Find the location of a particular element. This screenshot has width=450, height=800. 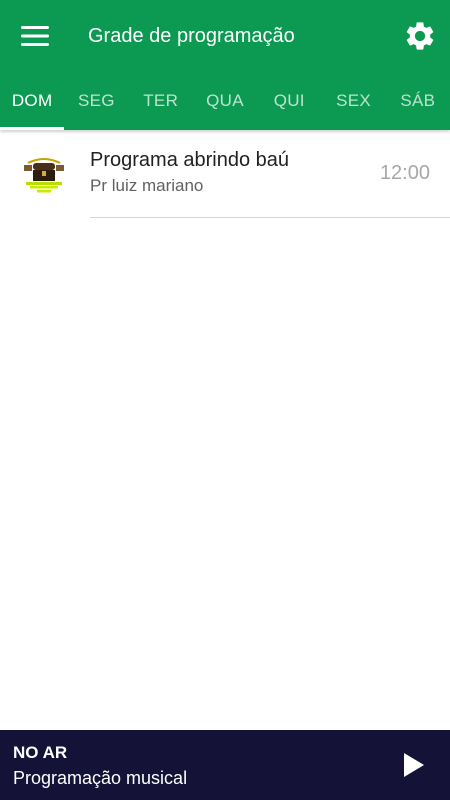

tab-qui: QUI is located at coordinates (289, 101).